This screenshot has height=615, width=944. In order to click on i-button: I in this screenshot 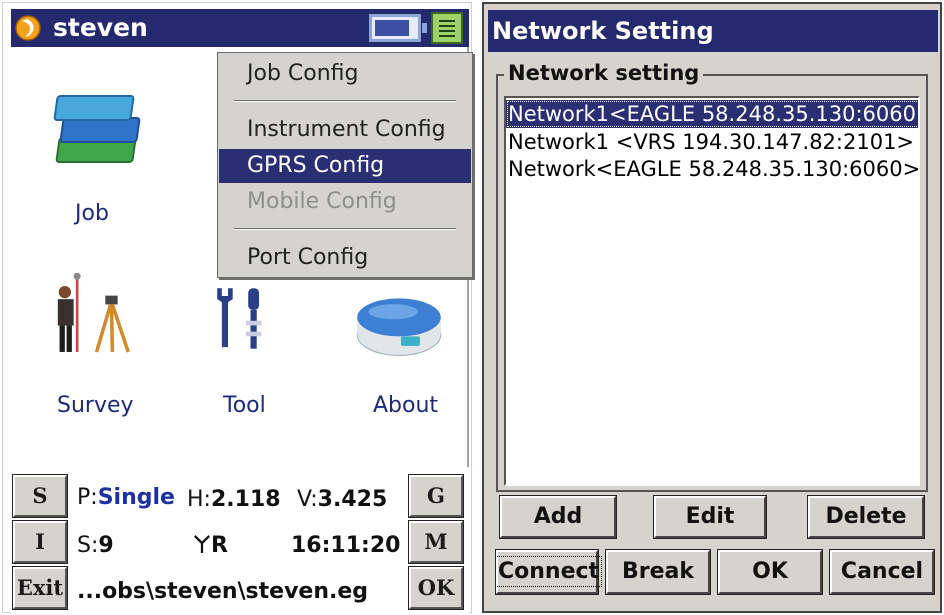, I will do `click(40, 542)`.